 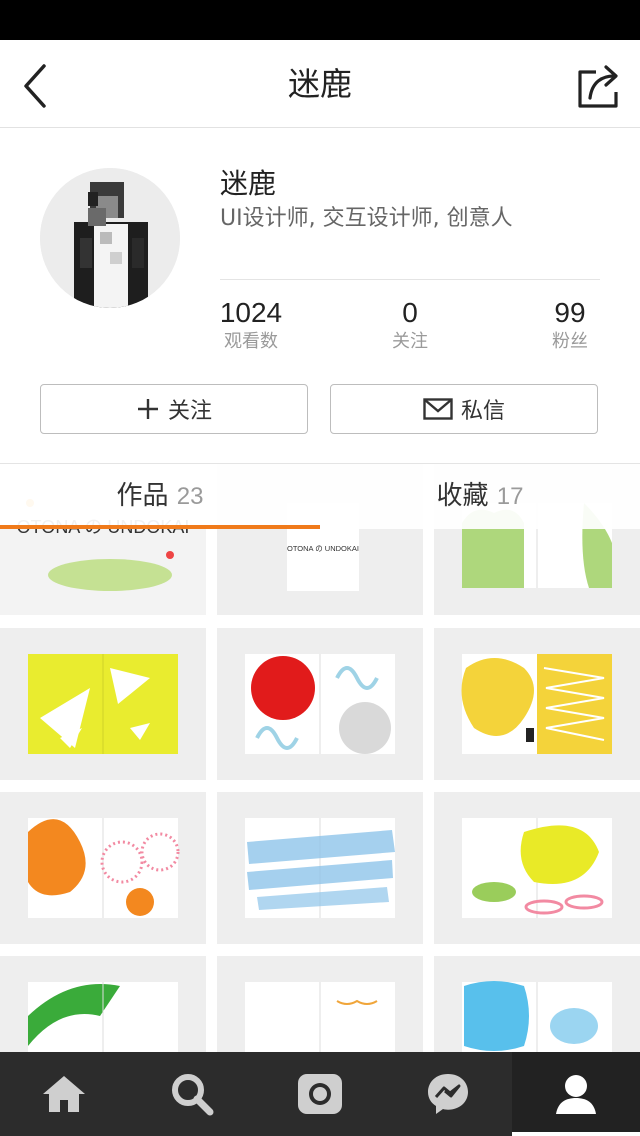 I want to click on message-button-label: 私信, so click(x=482, y=411).